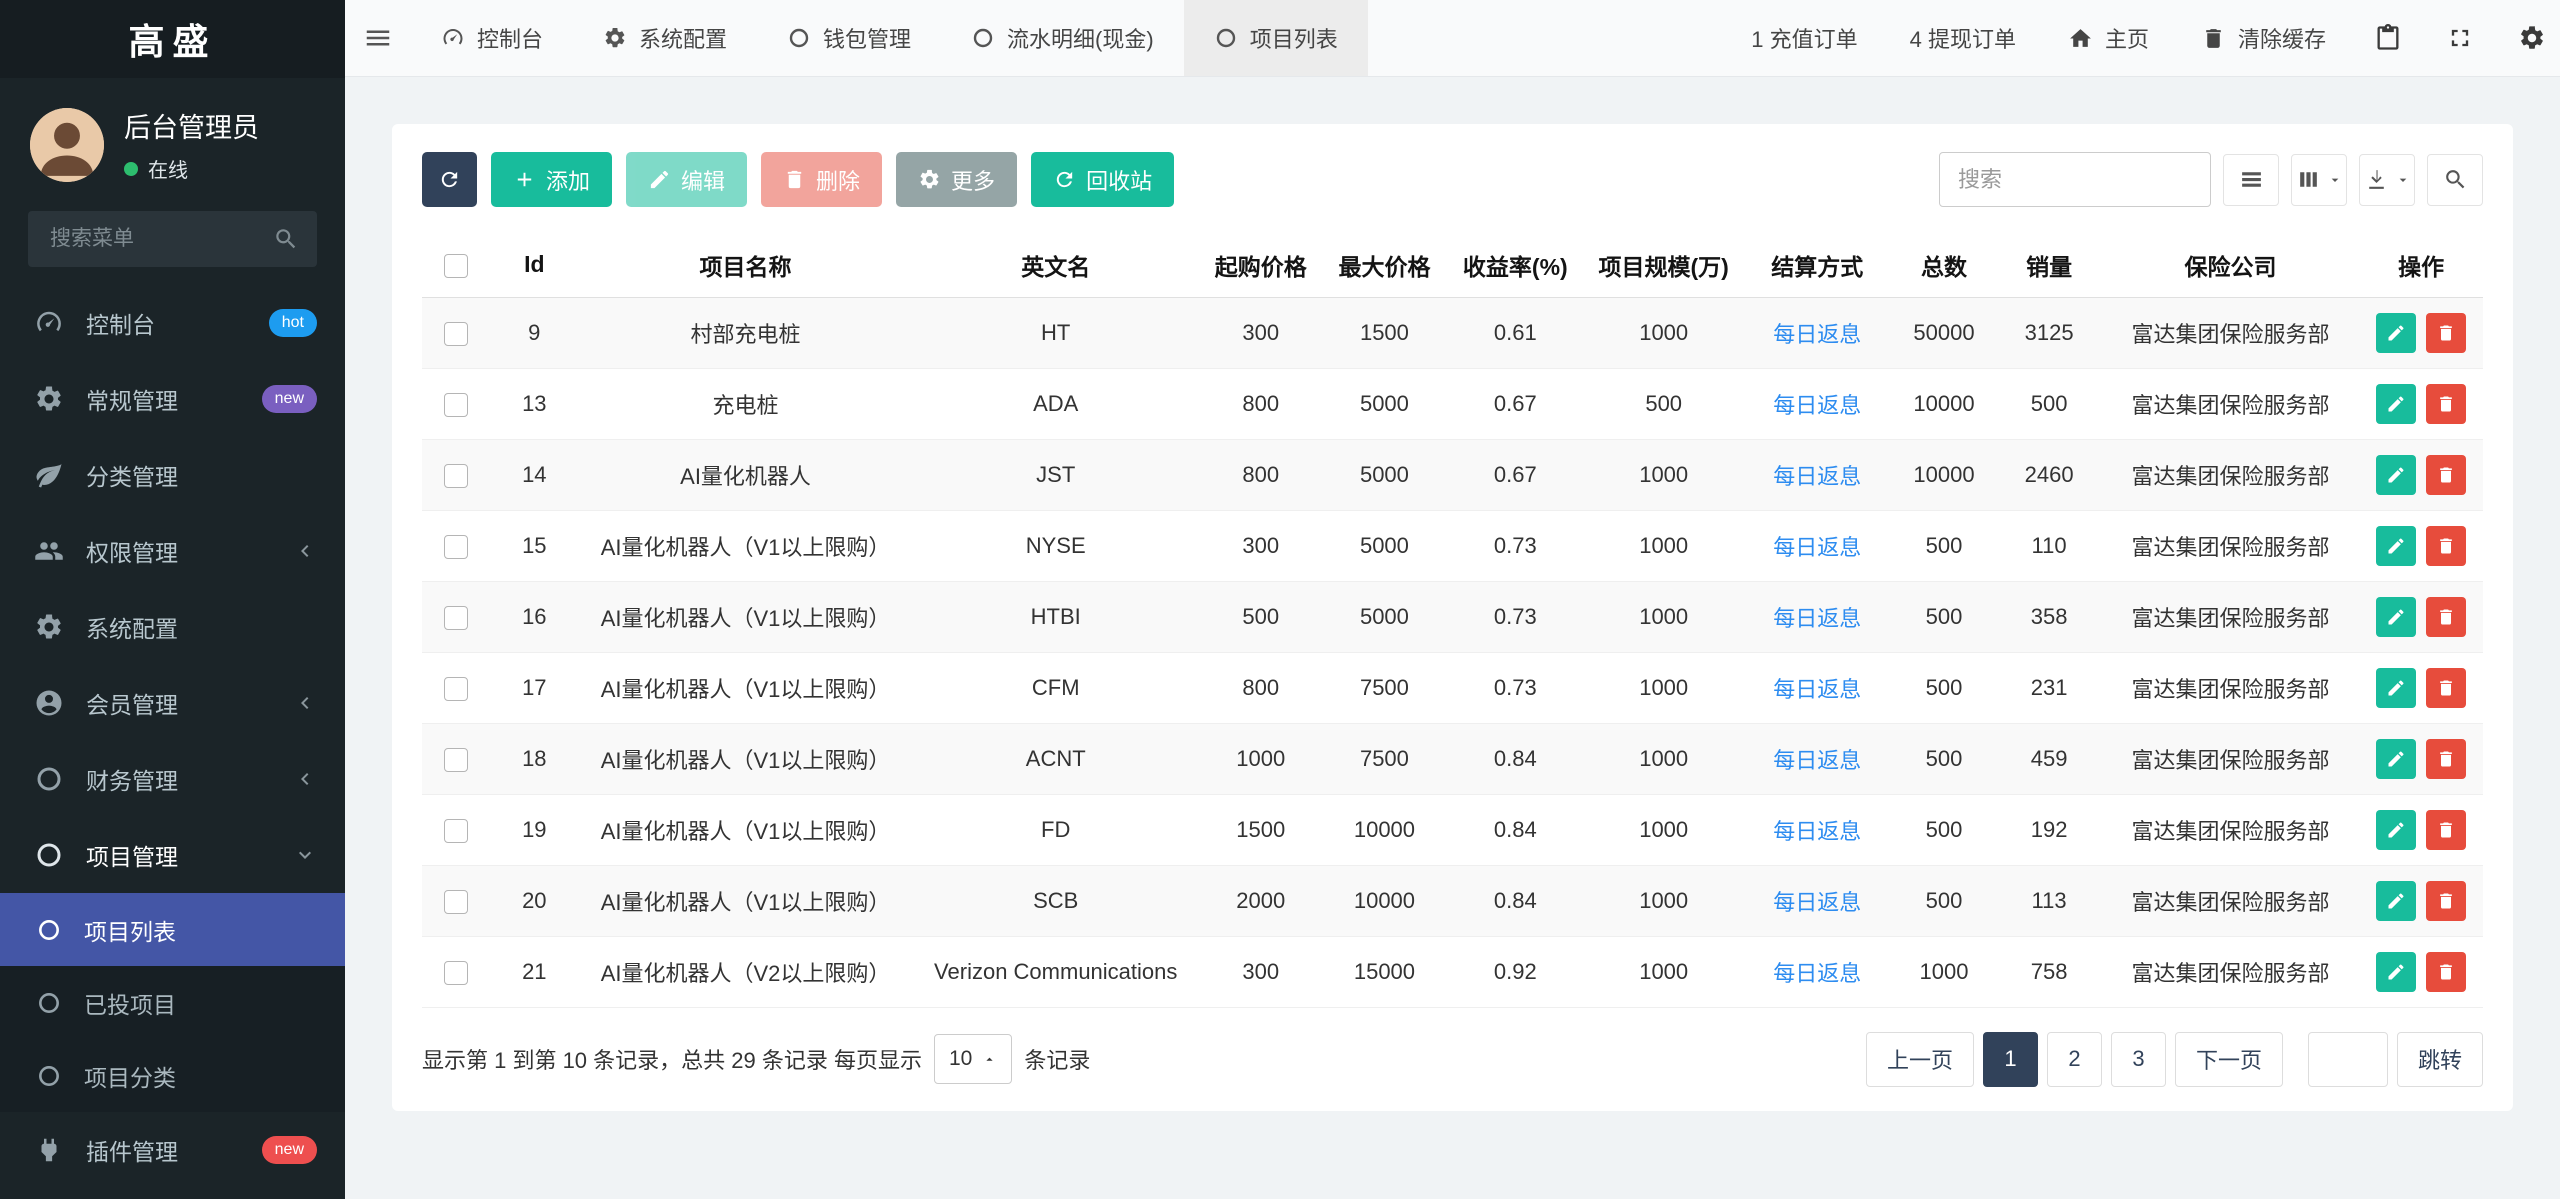  I want to click on prev-page-button: 上一页, so click(1919, 1059).